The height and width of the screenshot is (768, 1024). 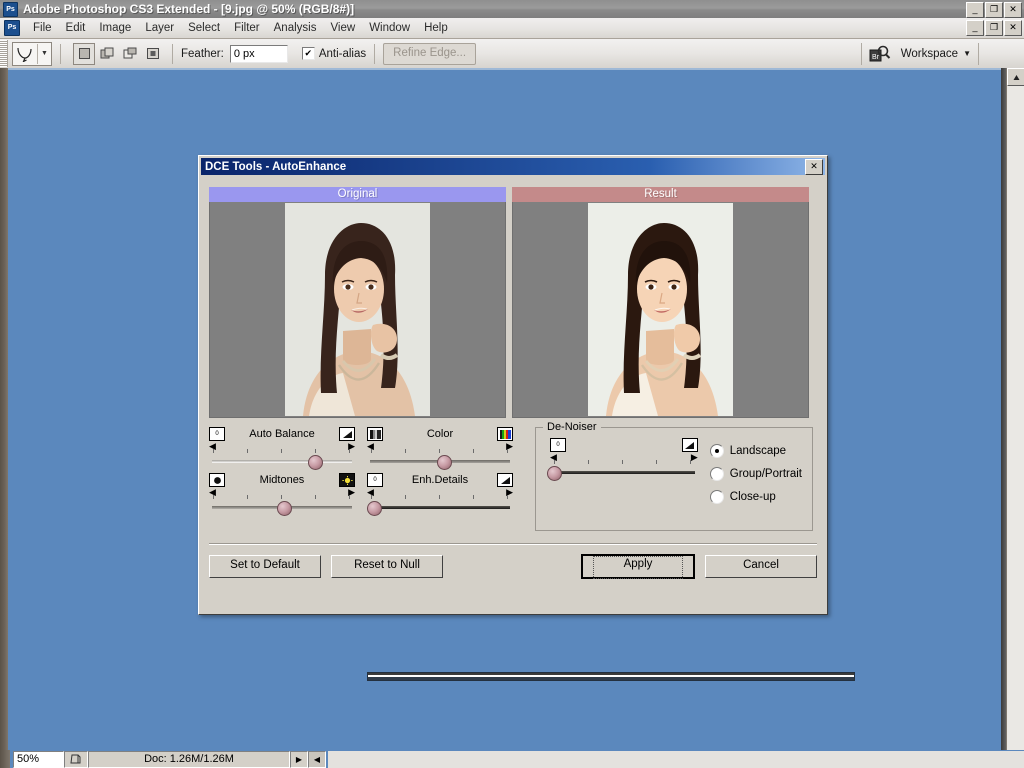 I want to click on go-to-bridge-icon: Br, so click(x=880, y=54).